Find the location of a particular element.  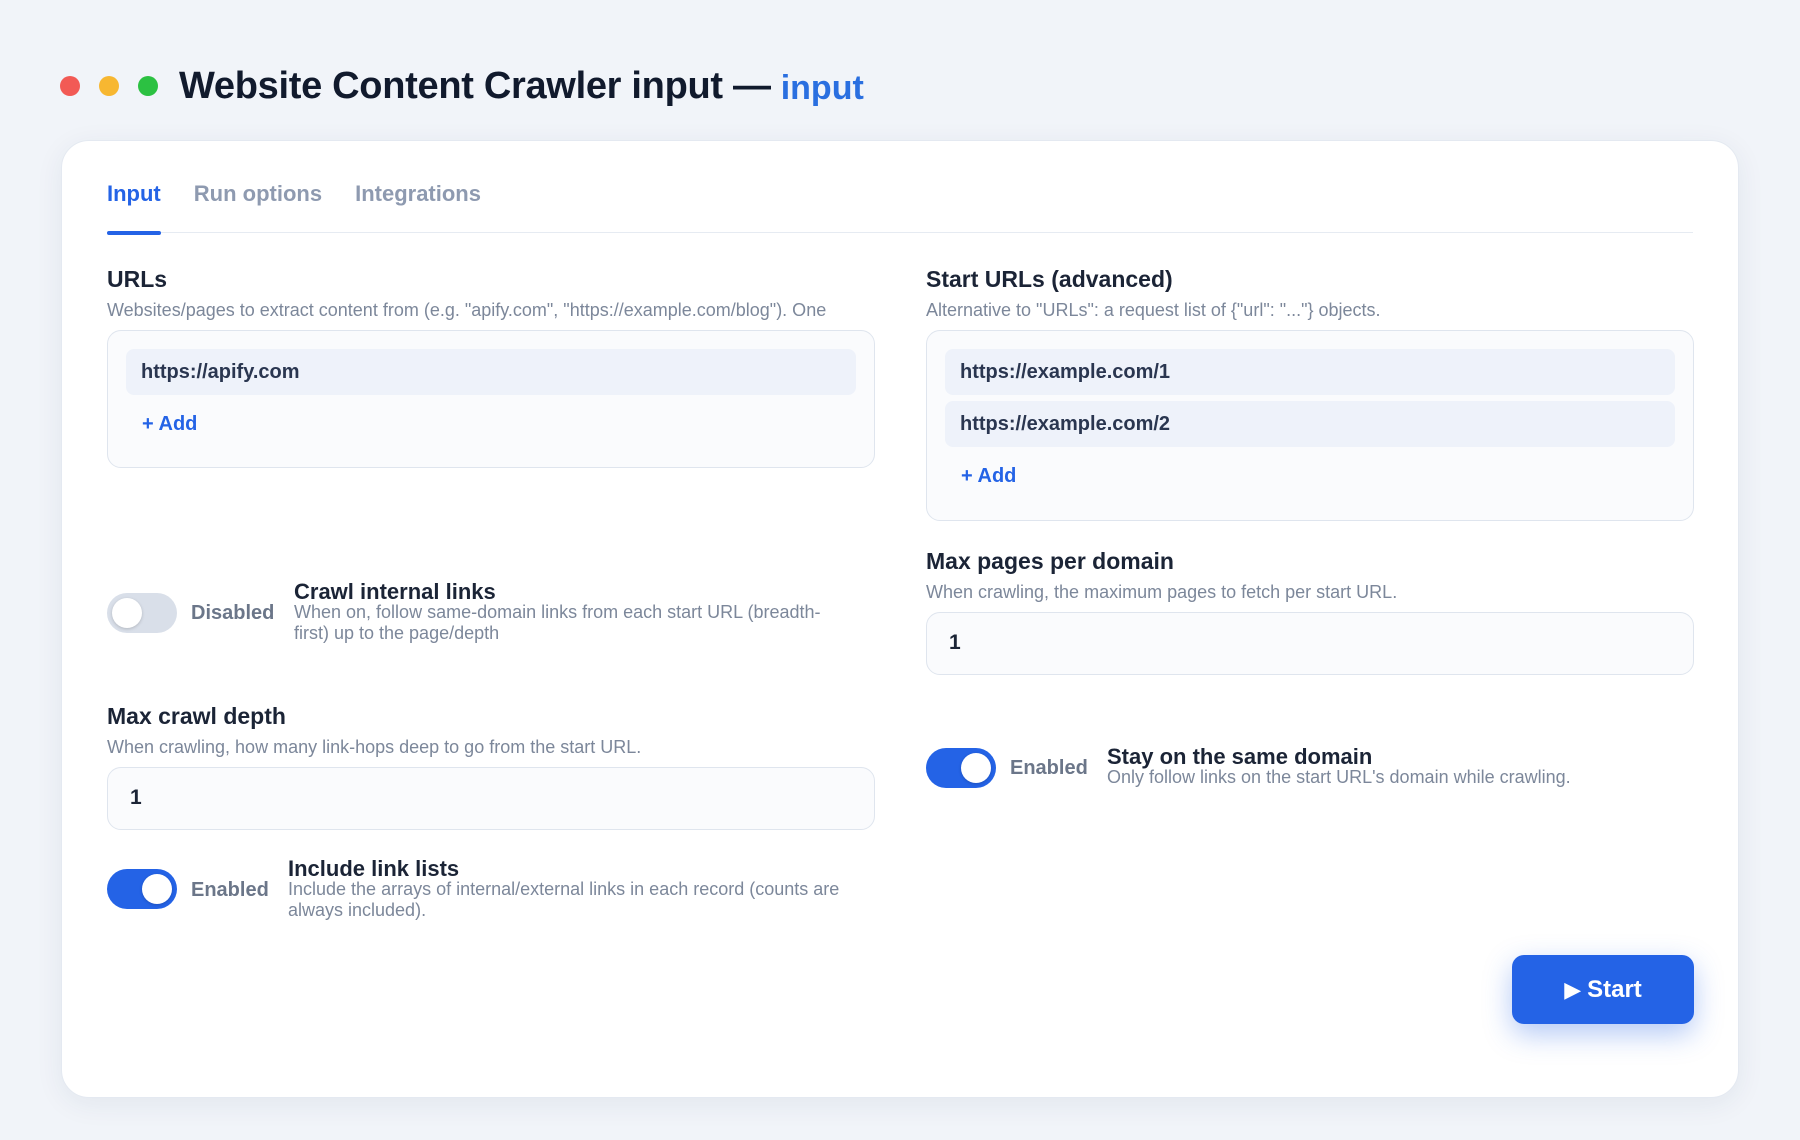

urls-label: URLs is located at coordinates (137, 279).